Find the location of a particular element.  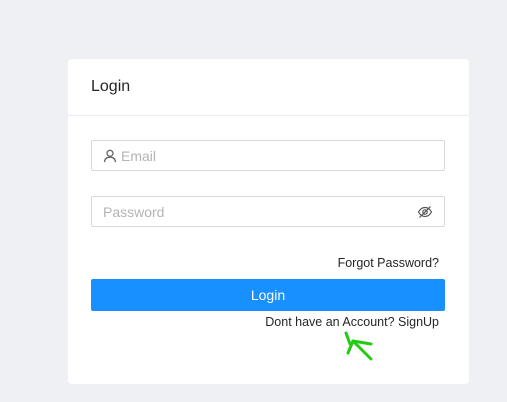

forgot-password-link: Forgot Password? is located at coordinates (388, 263).